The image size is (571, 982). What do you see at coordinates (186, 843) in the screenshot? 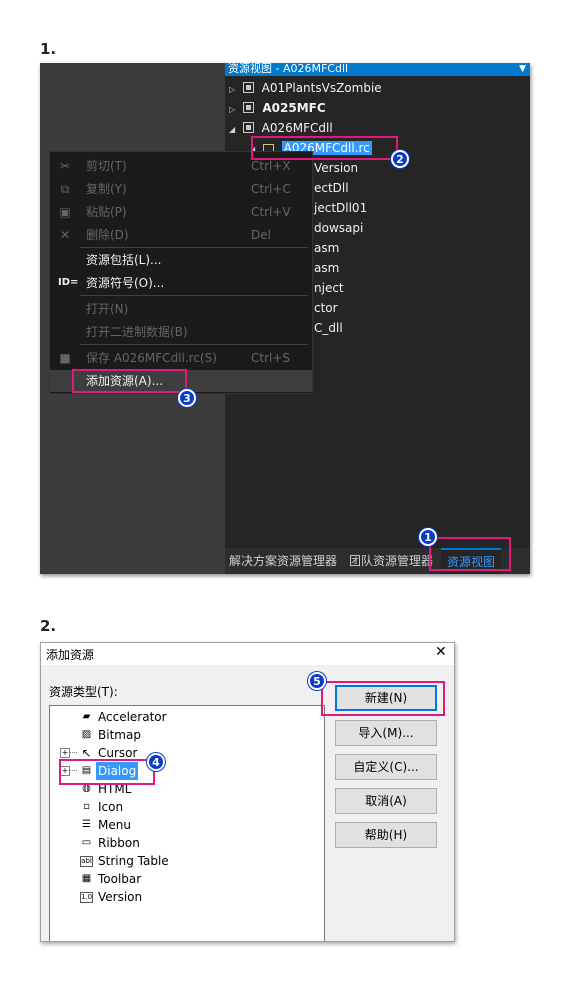
I see `resource-type-item: ▭ Ribbon` at bounding box center [186, 843].